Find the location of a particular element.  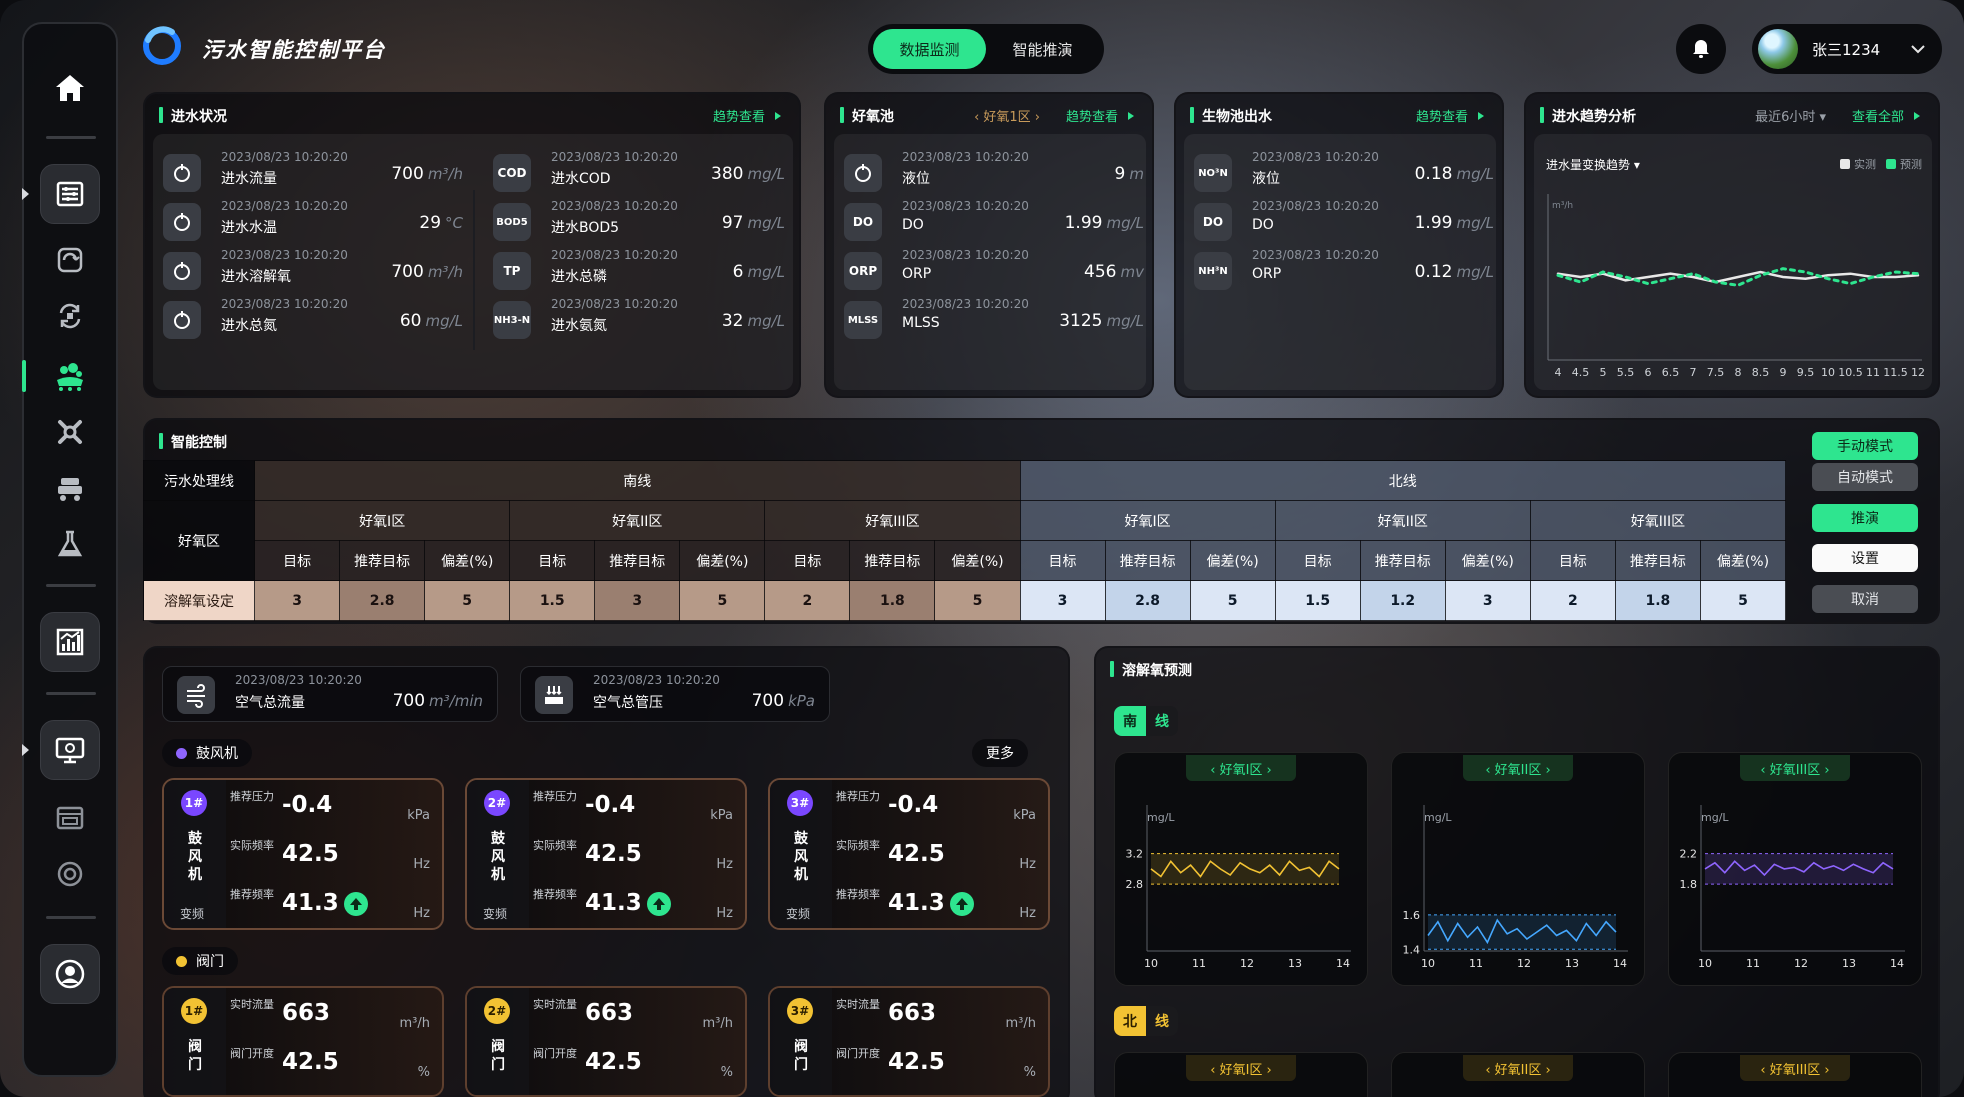

zone-switcher: ‹ 好氧1区 › is located at coordinates (1007, 115).